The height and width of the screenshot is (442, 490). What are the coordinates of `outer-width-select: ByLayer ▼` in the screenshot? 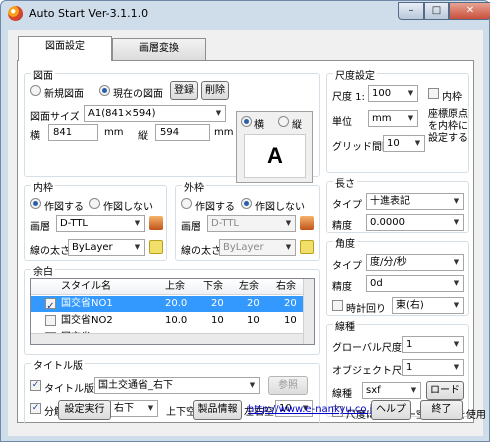 It's located at (257, 247).